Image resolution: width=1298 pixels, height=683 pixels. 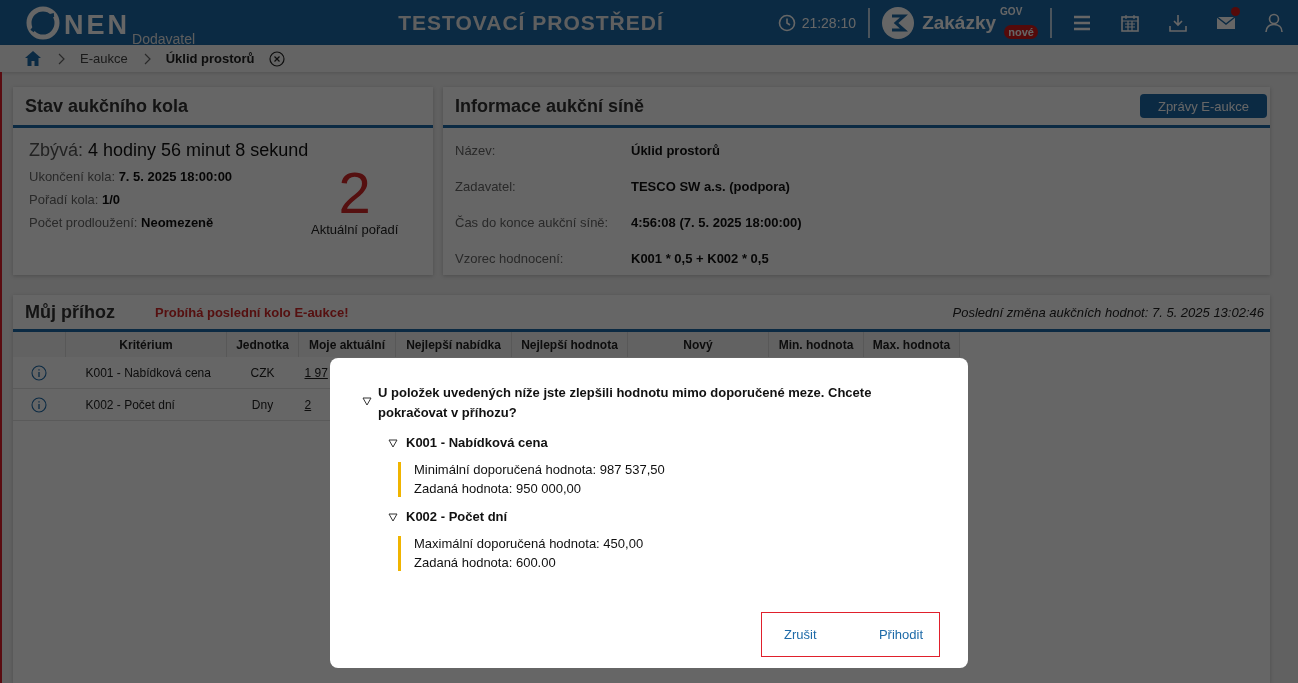 What do you see at coordinates (316, 372) in the screenshot?
I see `value-link: 1 97` at bounding box center [316, 372].